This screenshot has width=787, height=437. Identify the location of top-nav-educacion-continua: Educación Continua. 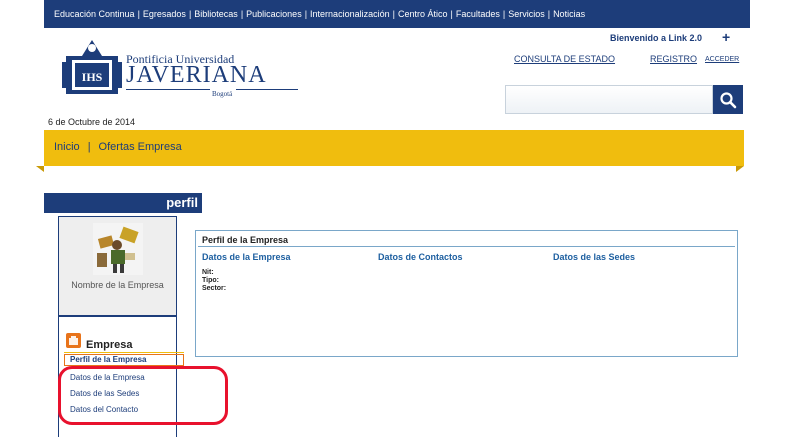
(94, 14).